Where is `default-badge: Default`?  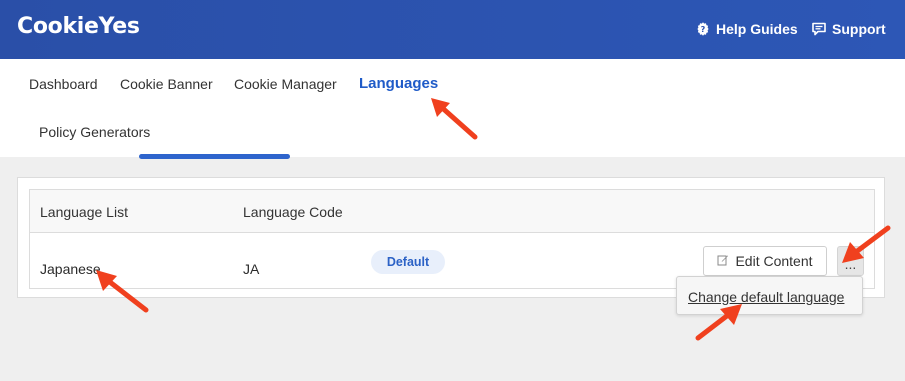
default-badge: Default is located at coordinates (408, 262).